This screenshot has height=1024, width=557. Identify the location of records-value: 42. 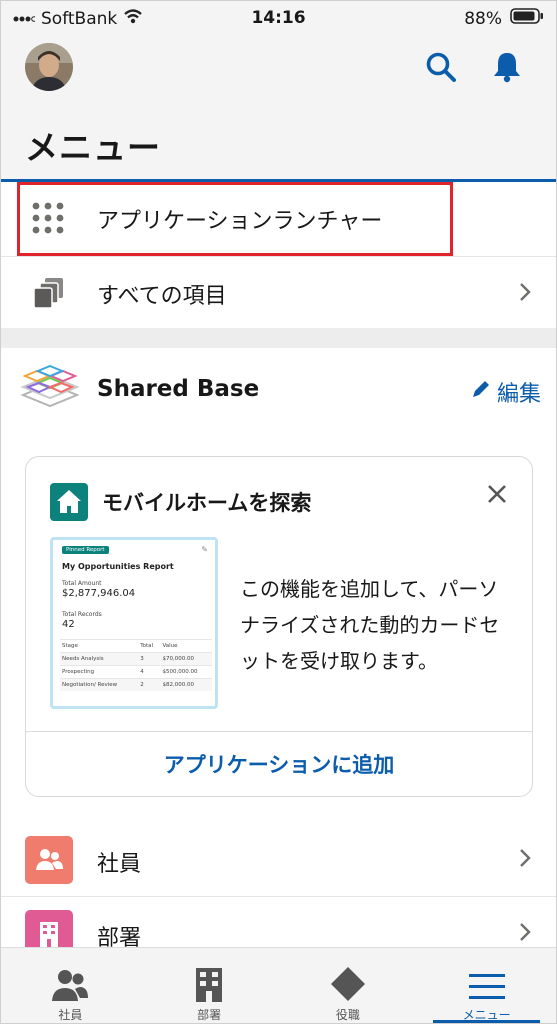
(68, 624).